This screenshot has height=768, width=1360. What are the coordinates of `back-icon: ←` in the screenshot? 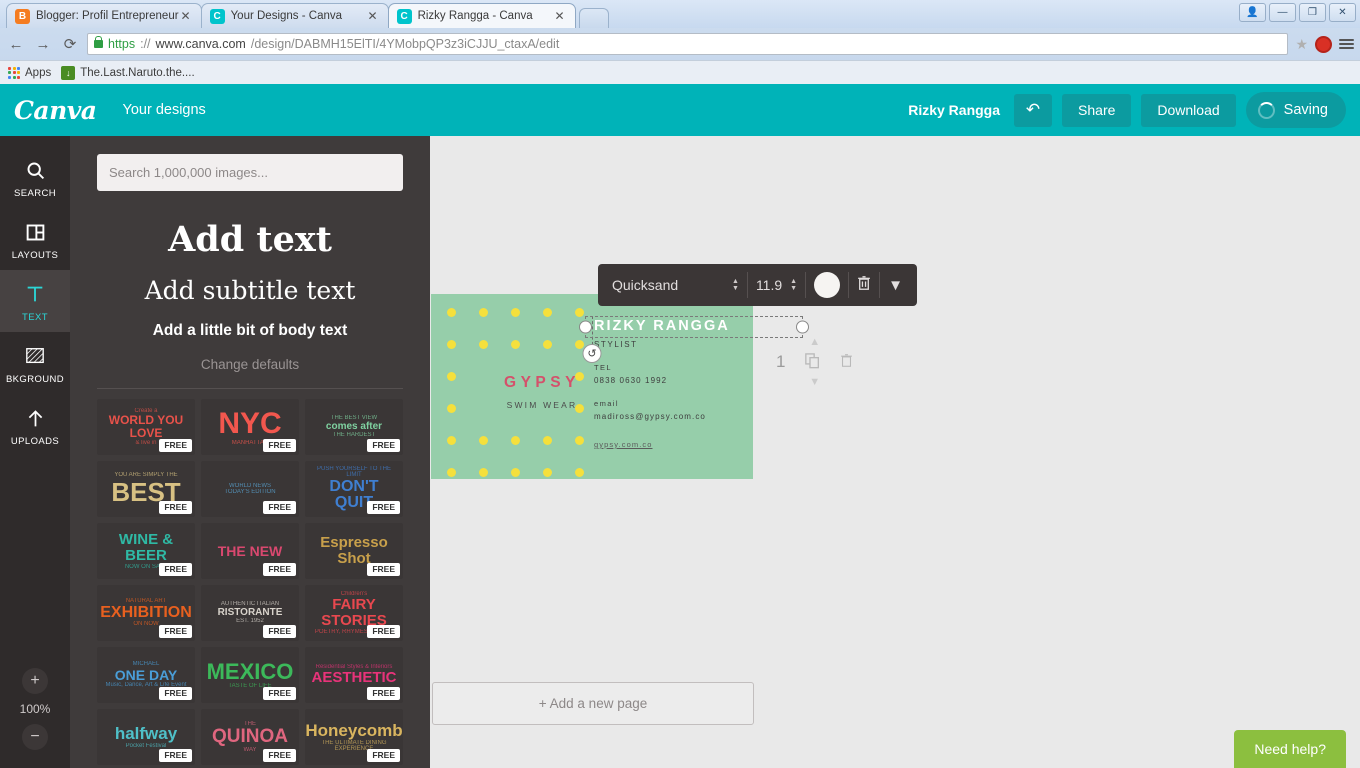 It's located at (16, 44).